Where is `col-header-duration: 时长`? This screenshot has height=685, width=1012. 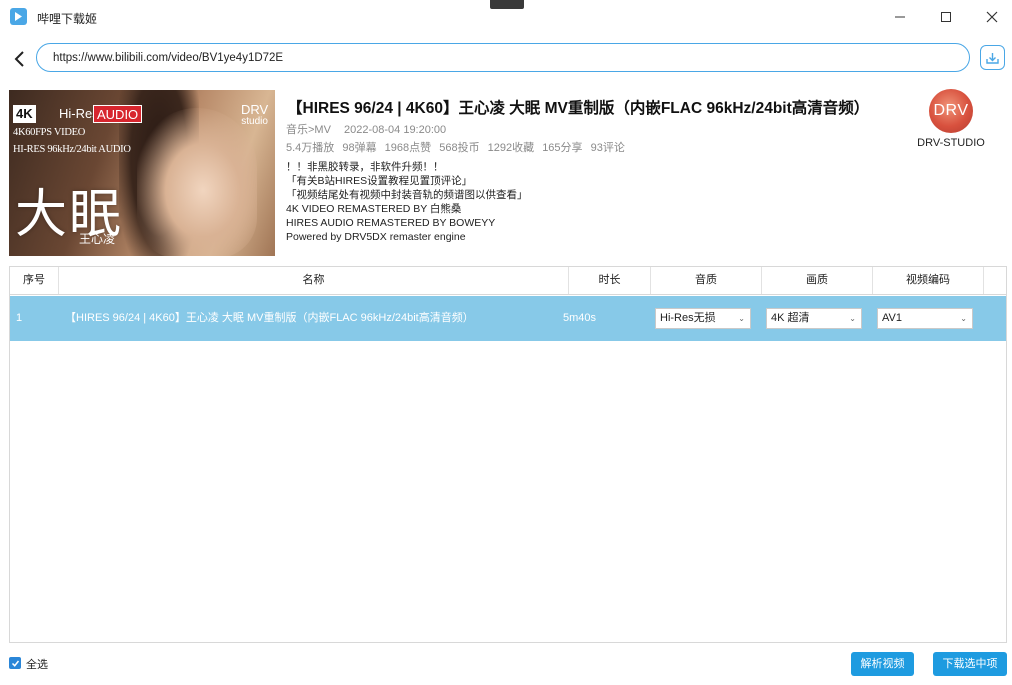 col-header-duration: 时长 is located at coordinates (610, 280).